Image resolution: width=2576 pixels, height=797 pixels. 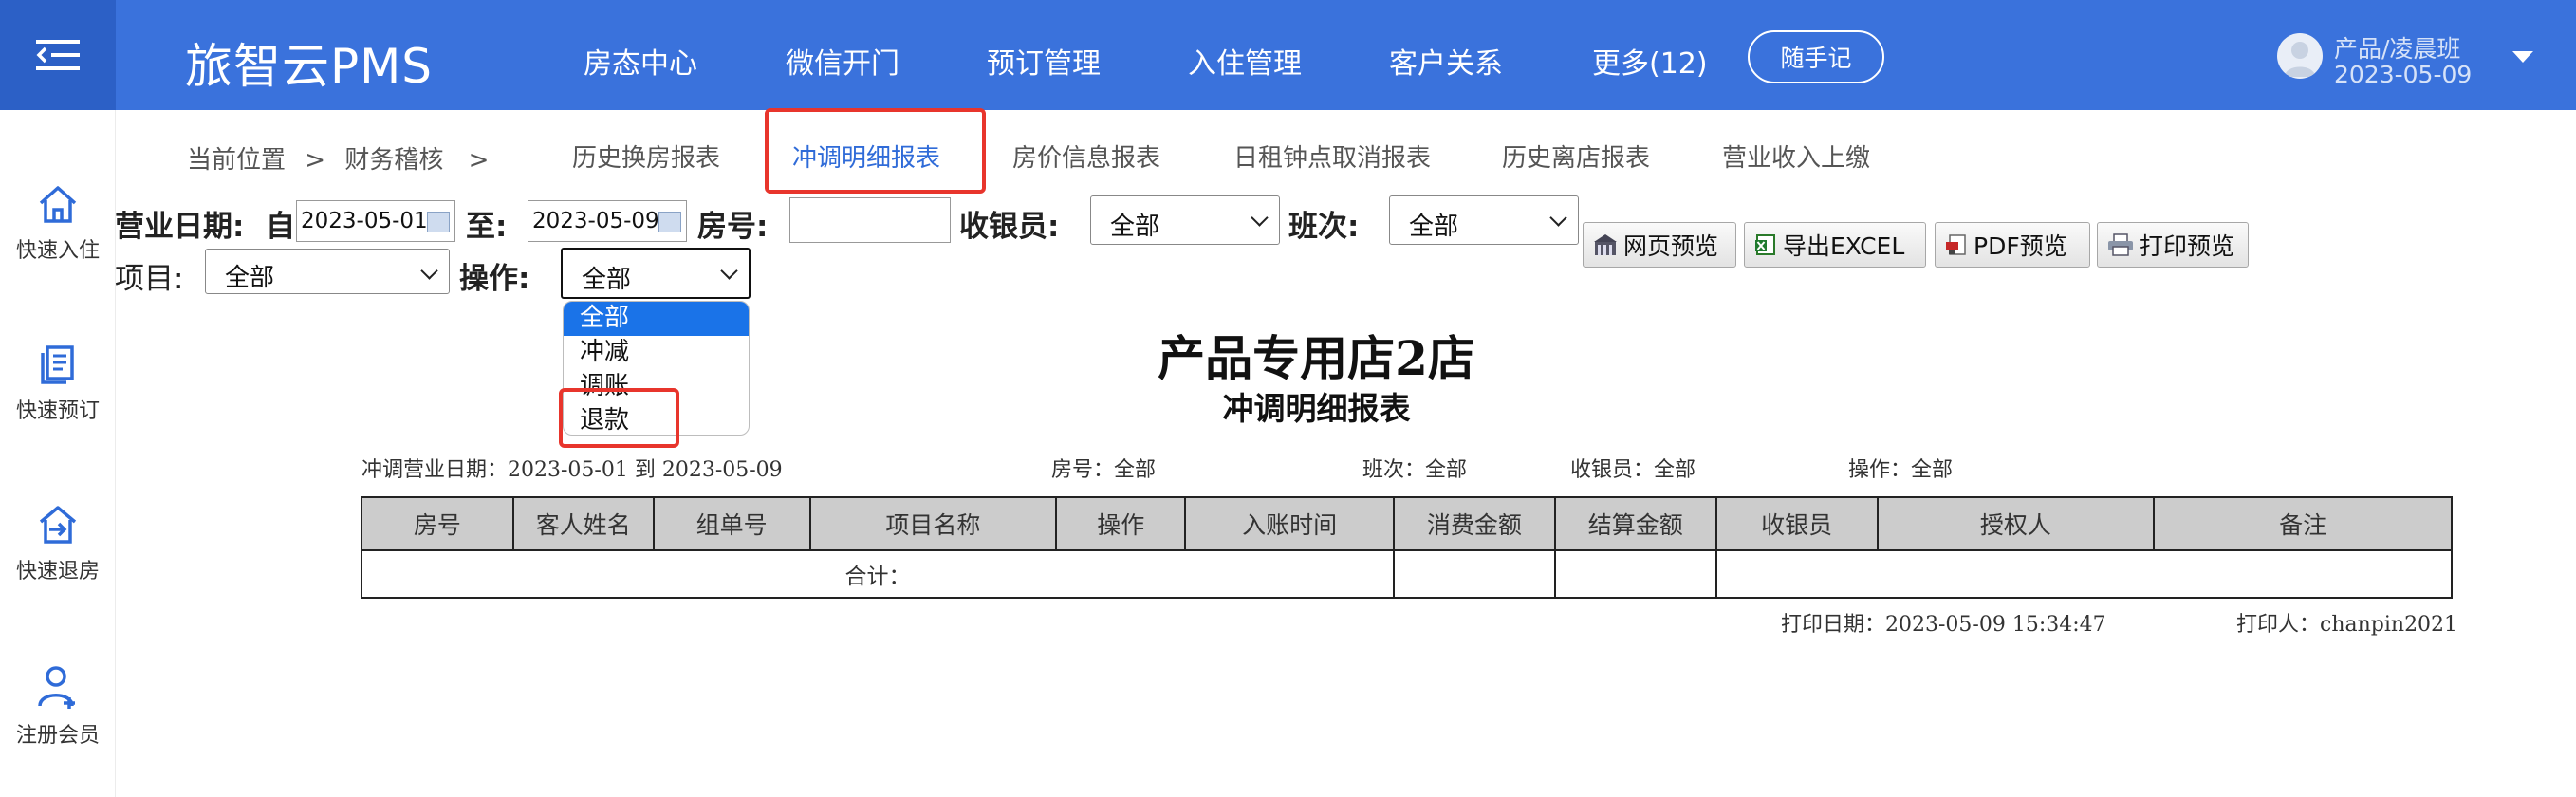 What do you see at coordinates (1635, 574) in the screenshot?
I see `total-settlement-cell` at bounding box center [1635, 574].